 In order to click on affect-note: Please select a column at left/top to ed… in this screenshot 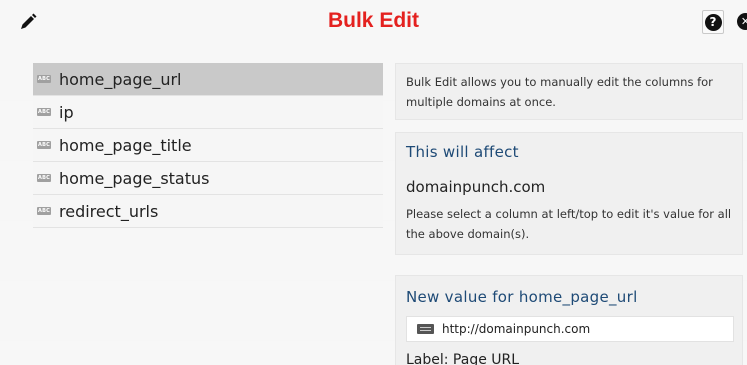, I will do `click(569, 224)`.